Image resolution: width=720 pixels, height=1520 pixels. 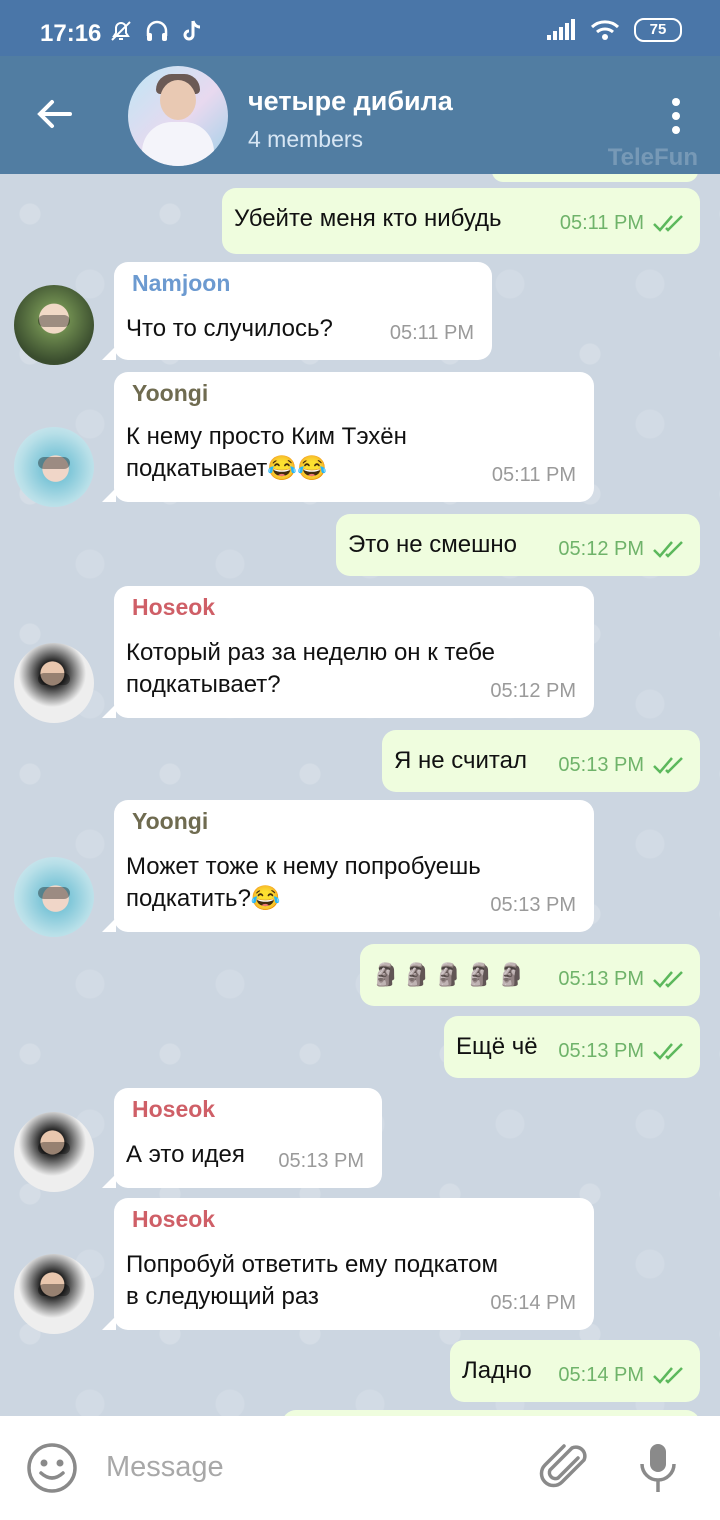 I want to click on chat-title: четыре дибила, so click(x=350, y=101).